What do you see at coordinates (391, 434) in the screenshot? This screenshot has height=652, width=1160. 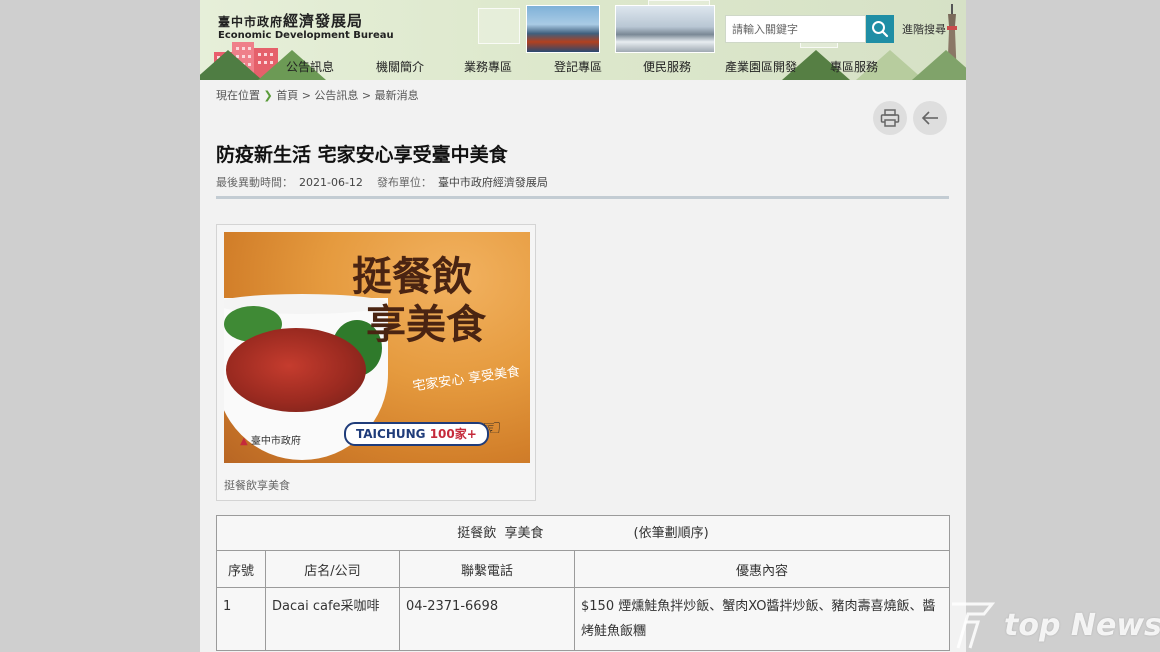 I see `poster-badge-en: TAICHUNG` at bounding box center [391, 434].